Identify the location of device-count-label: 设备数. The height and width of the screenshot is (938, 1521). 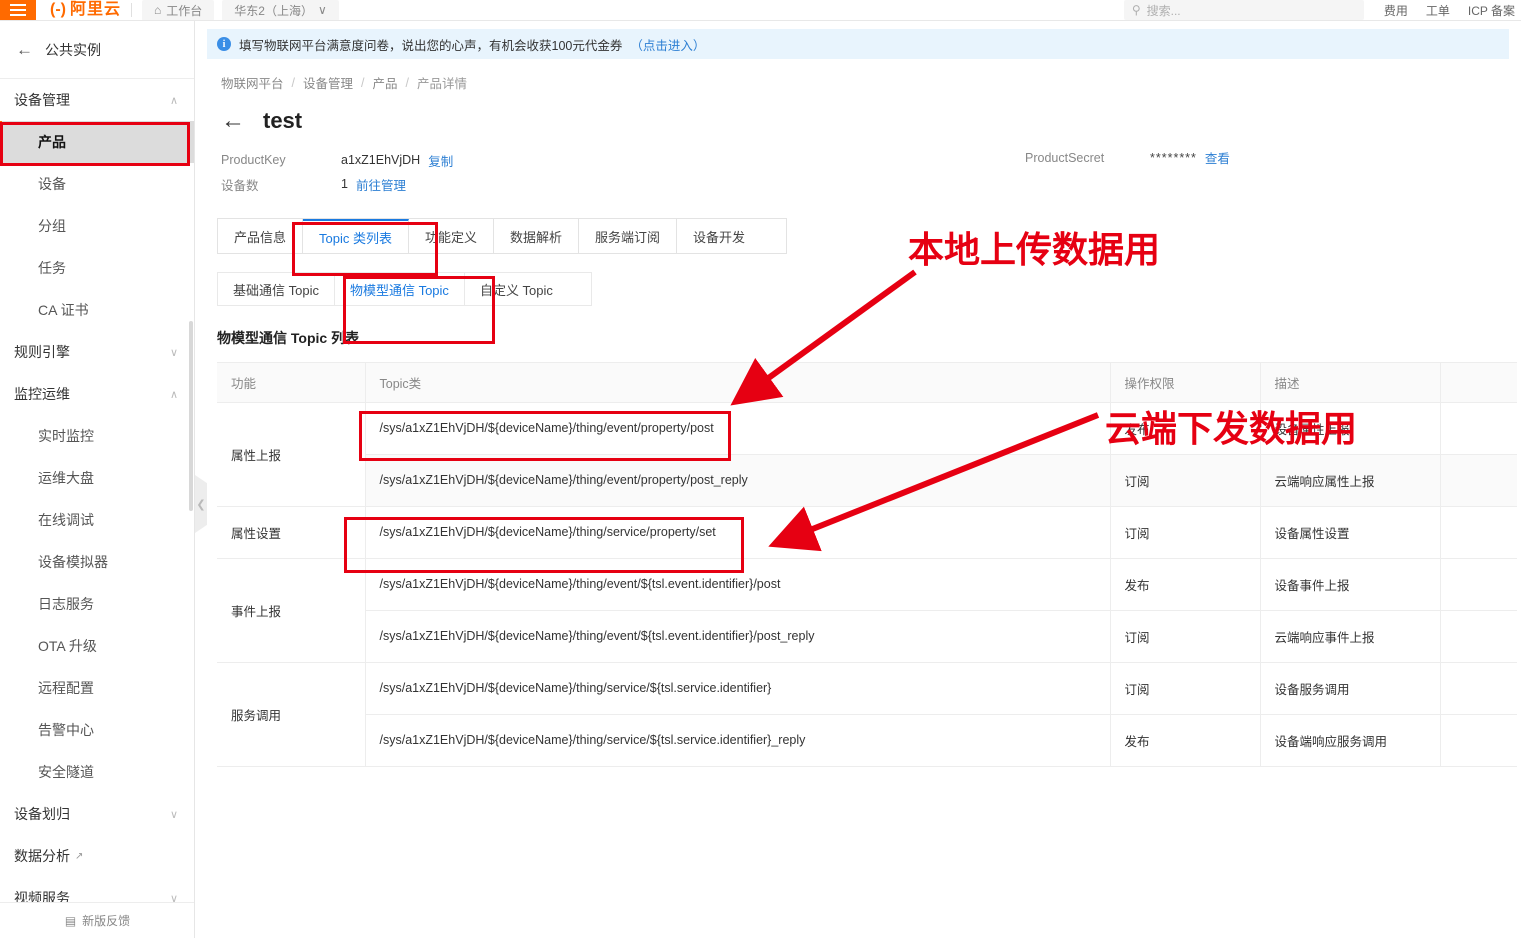
(240, 185).